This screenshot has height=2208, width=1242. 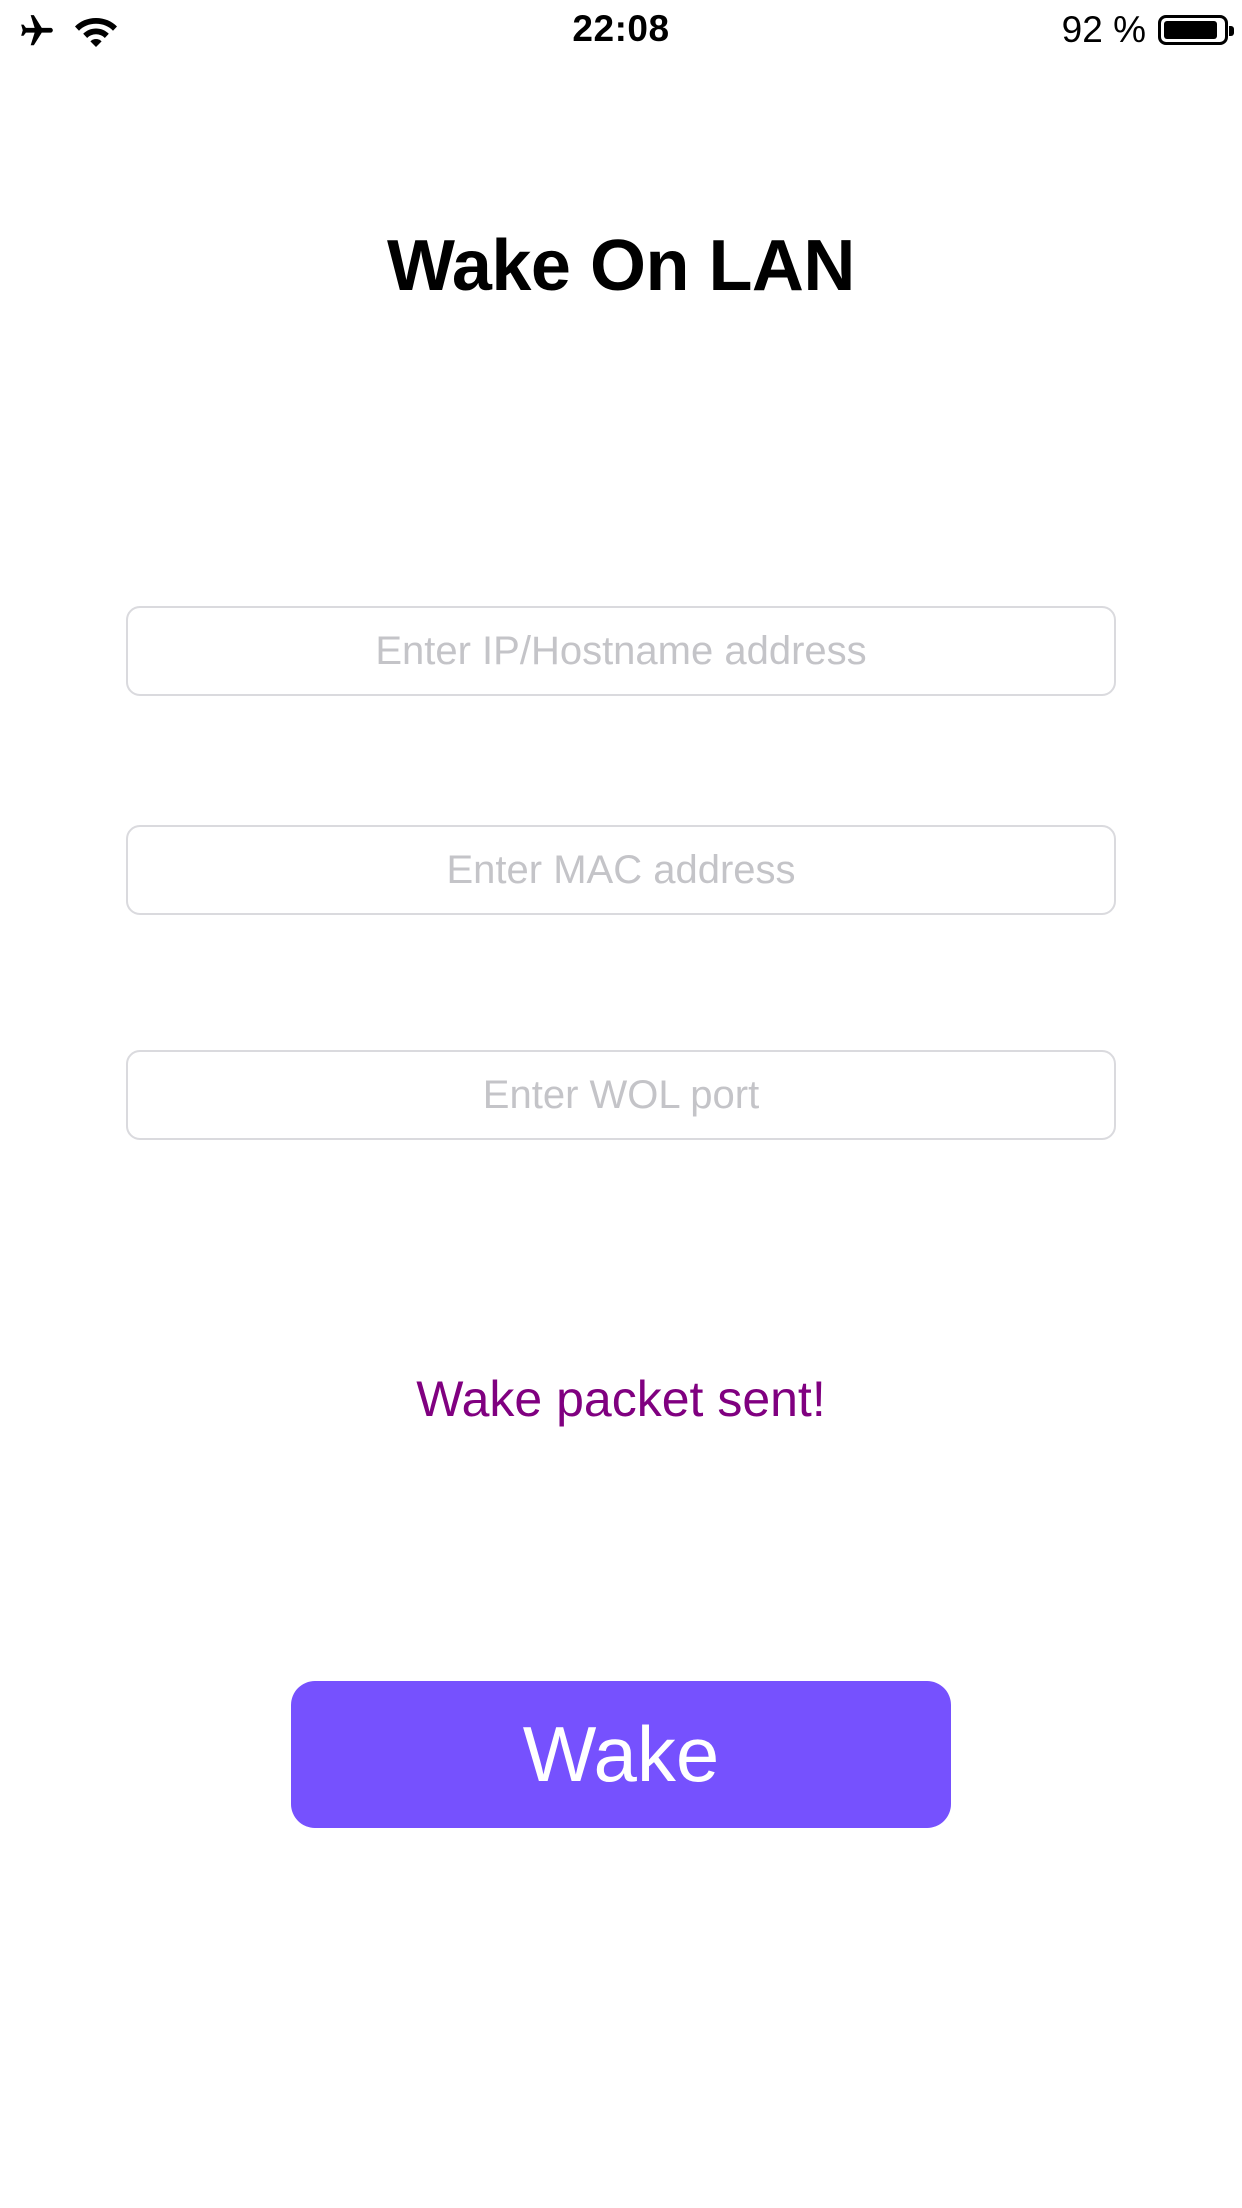 I want to click on battery-percentage: 92 %, so click(x=1103, y=29).